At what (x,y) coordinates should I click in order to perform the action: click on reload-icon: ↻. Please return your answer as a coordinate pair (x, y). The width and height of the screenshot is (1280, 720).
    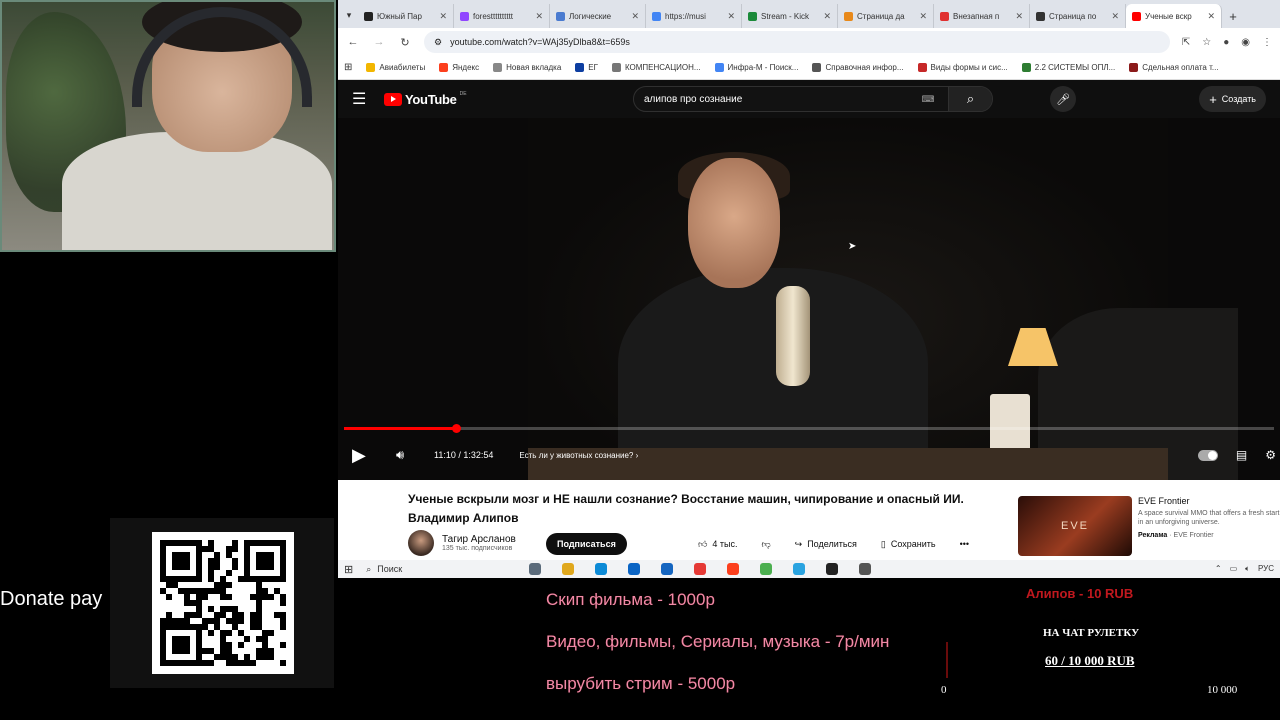
    Looking at the image, I should click on (405, 42).